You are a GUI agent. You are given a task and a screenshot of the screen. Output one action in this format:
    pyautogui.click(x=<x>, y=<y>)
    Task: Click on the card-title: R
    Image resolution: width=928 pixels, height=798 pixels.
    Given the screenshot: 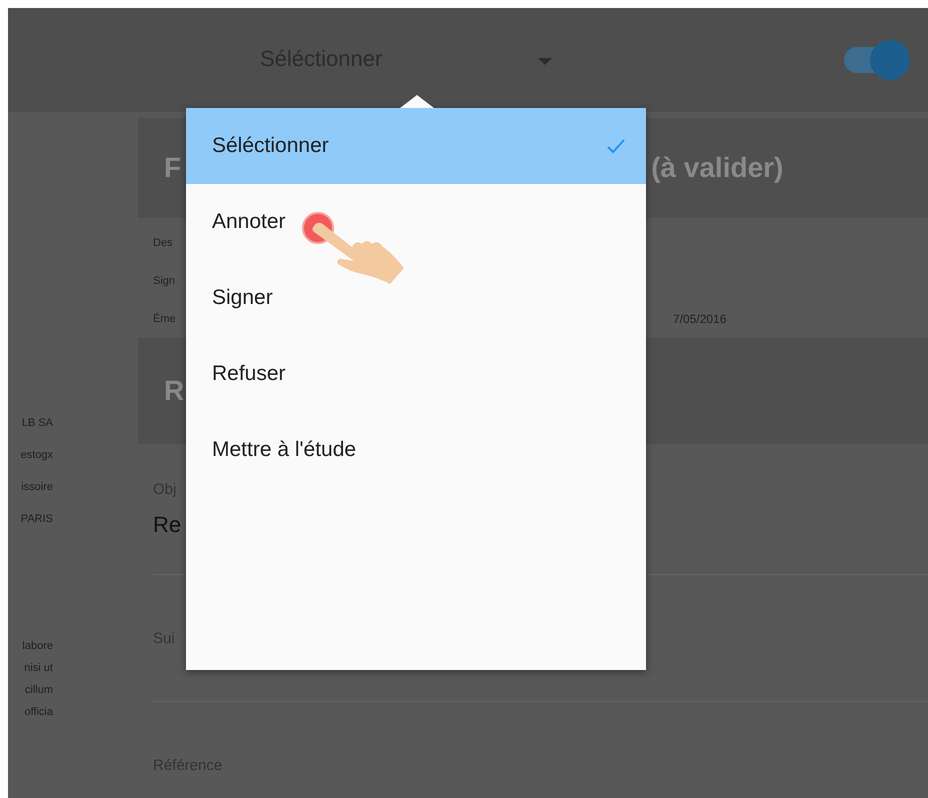 What is the action you would take?
    pyautogui.click(x=174, y=391)
    